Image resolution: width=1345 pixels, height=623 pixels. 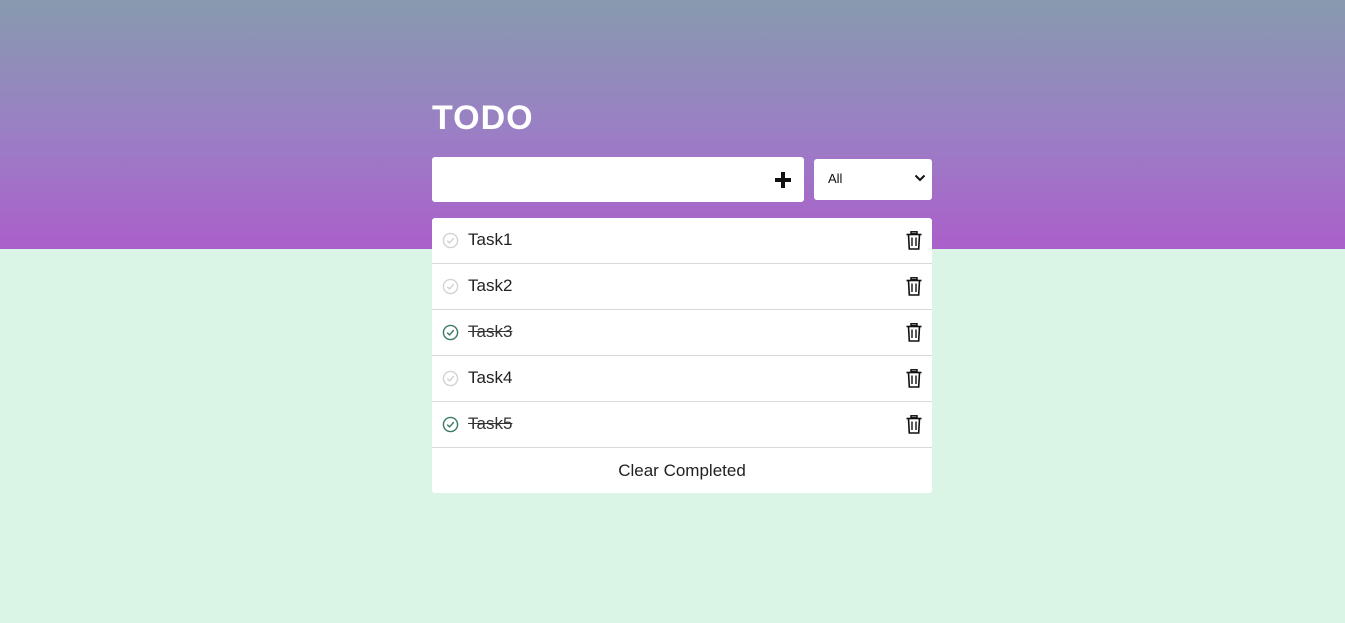 What do you see at coordinates (682, 241) in the screenshot?
I see `task-item: Task1` at bounding box center [682, 241].